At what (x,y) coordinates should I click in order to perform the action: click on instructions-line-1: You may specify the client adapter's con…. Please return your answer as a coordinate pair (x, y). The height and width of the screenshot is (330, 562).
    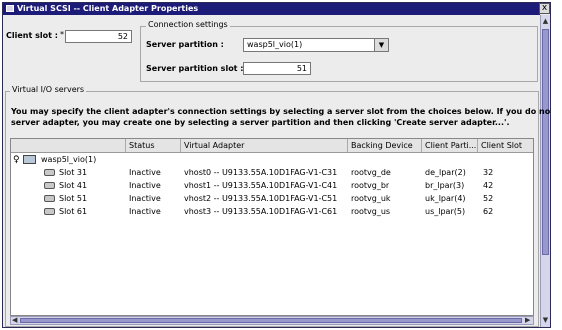
    Looking at the image, I should click on (281, 111).